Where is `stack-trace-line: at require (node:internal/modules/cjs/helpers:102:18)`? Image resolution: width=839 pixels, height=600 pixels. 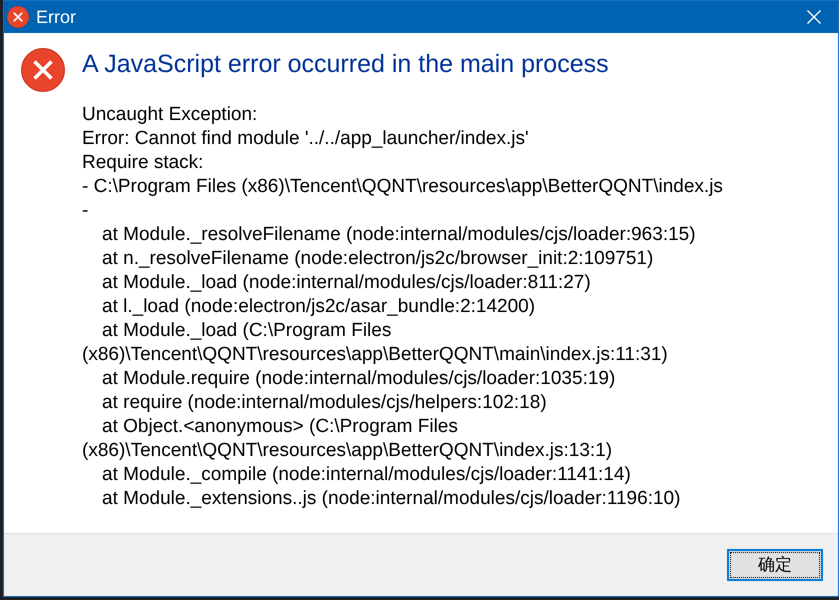 stack-trace-line: at require (node:internal/modules/cjs/helpers:102:18) is located at coordinates (324, 403).